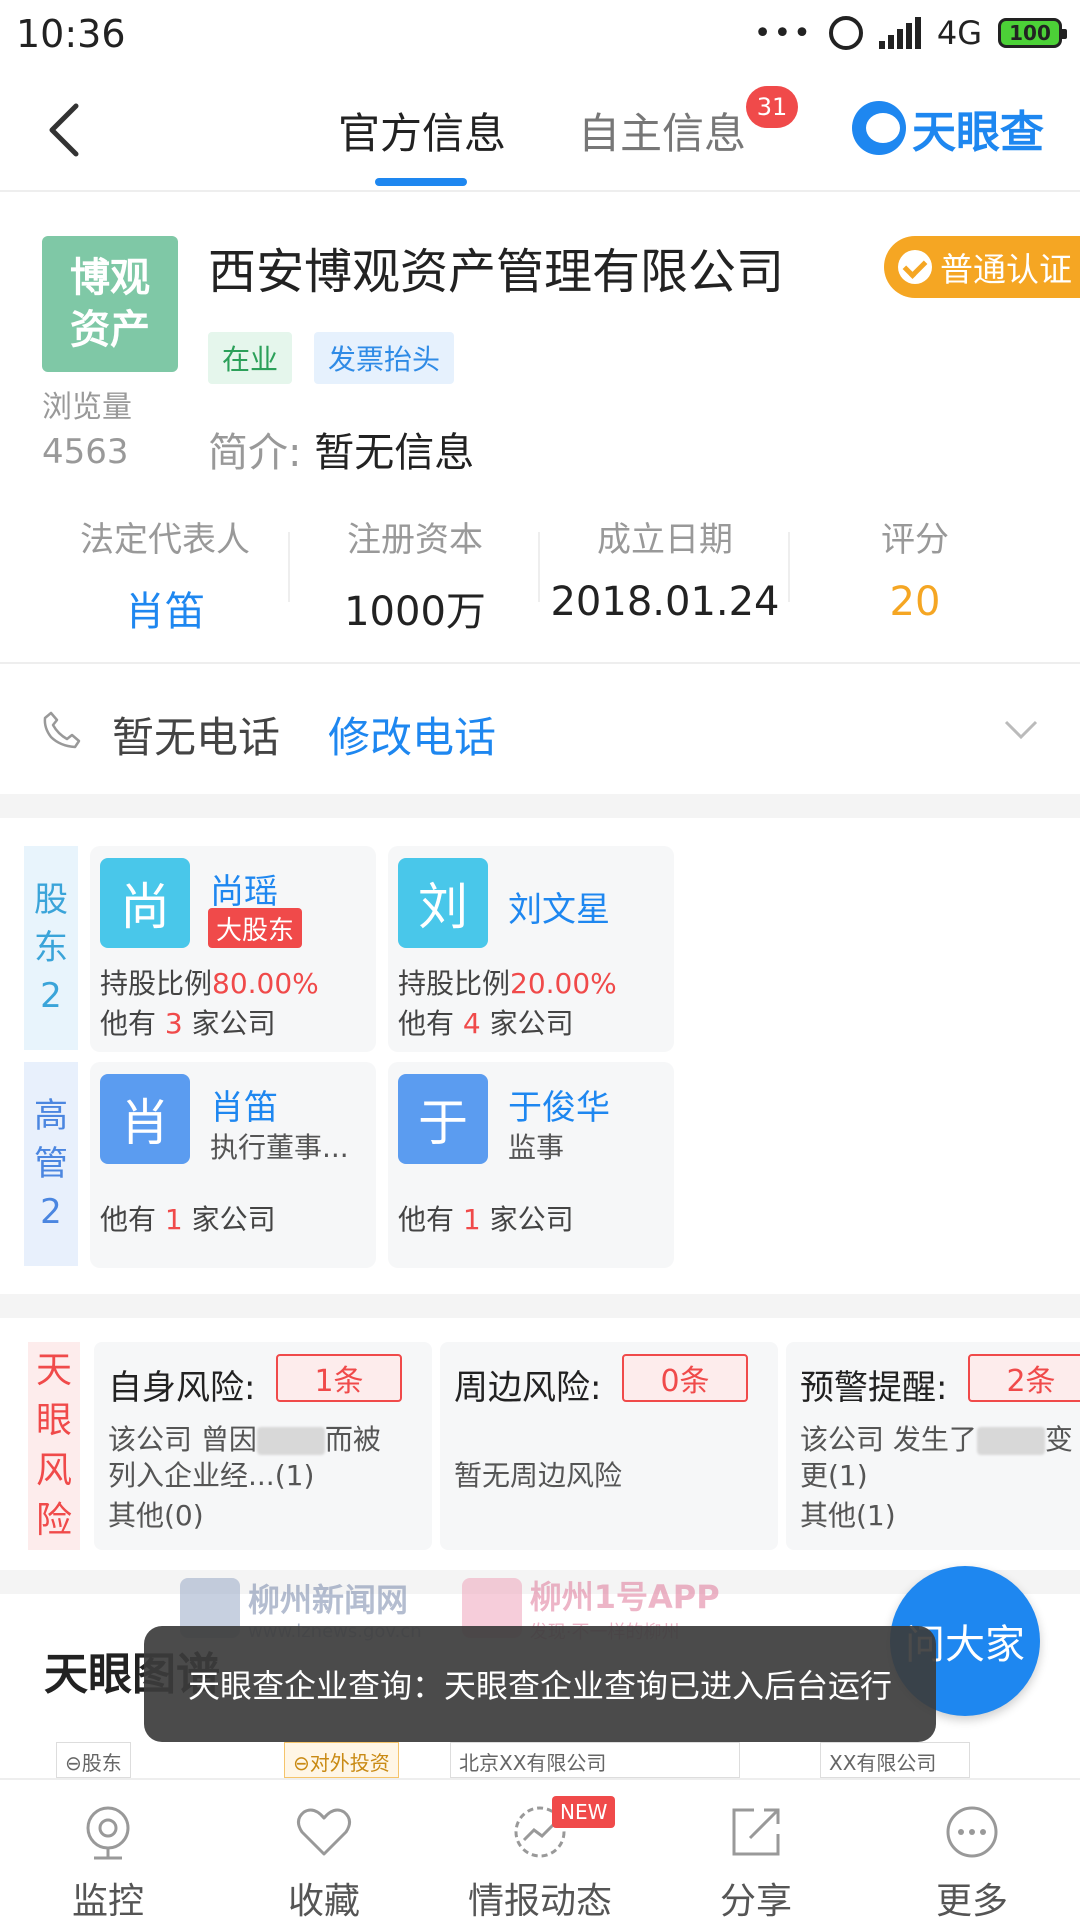 The image size is (1080, 1920). Describe the element at coordinates (910, 33) in the screenshot. I see `status-icons: ••• 4G 100` at that location.